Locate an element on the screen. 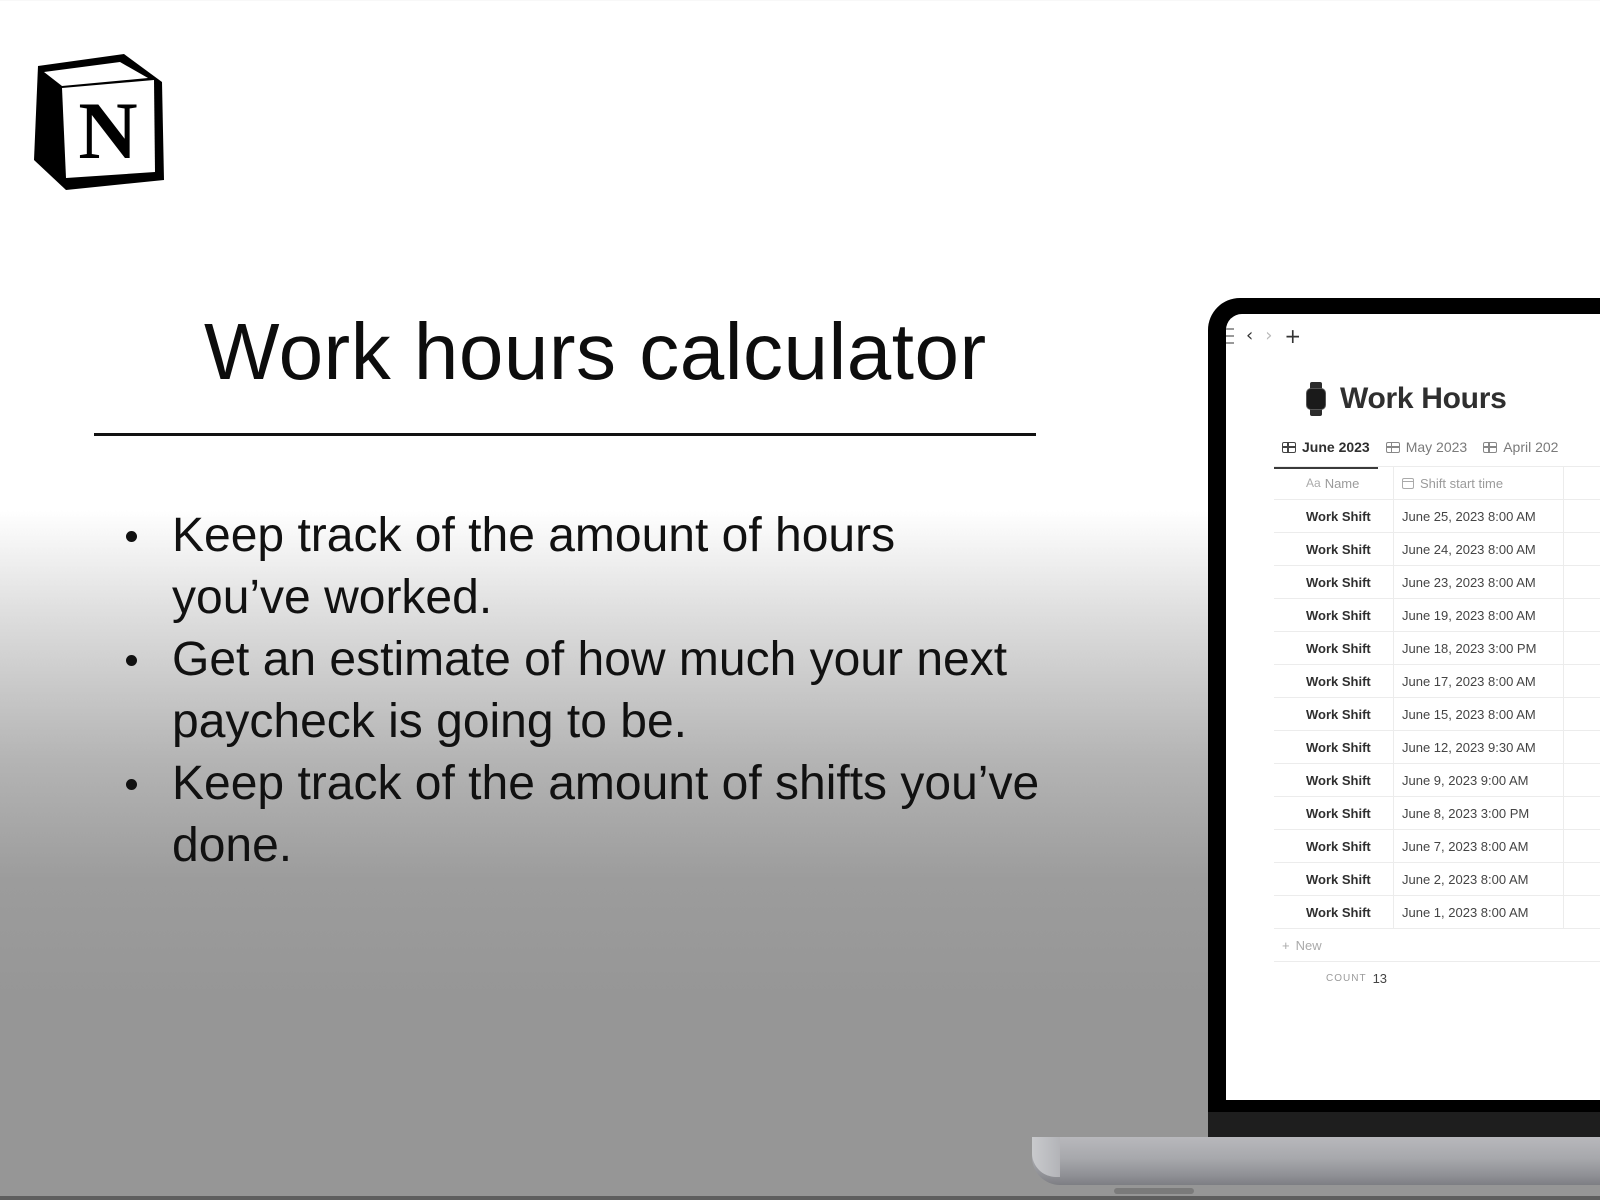 The width and height of the screenshot is (1600, 1200). sidebar-menu-icon is located at coordinates (1230, 336).